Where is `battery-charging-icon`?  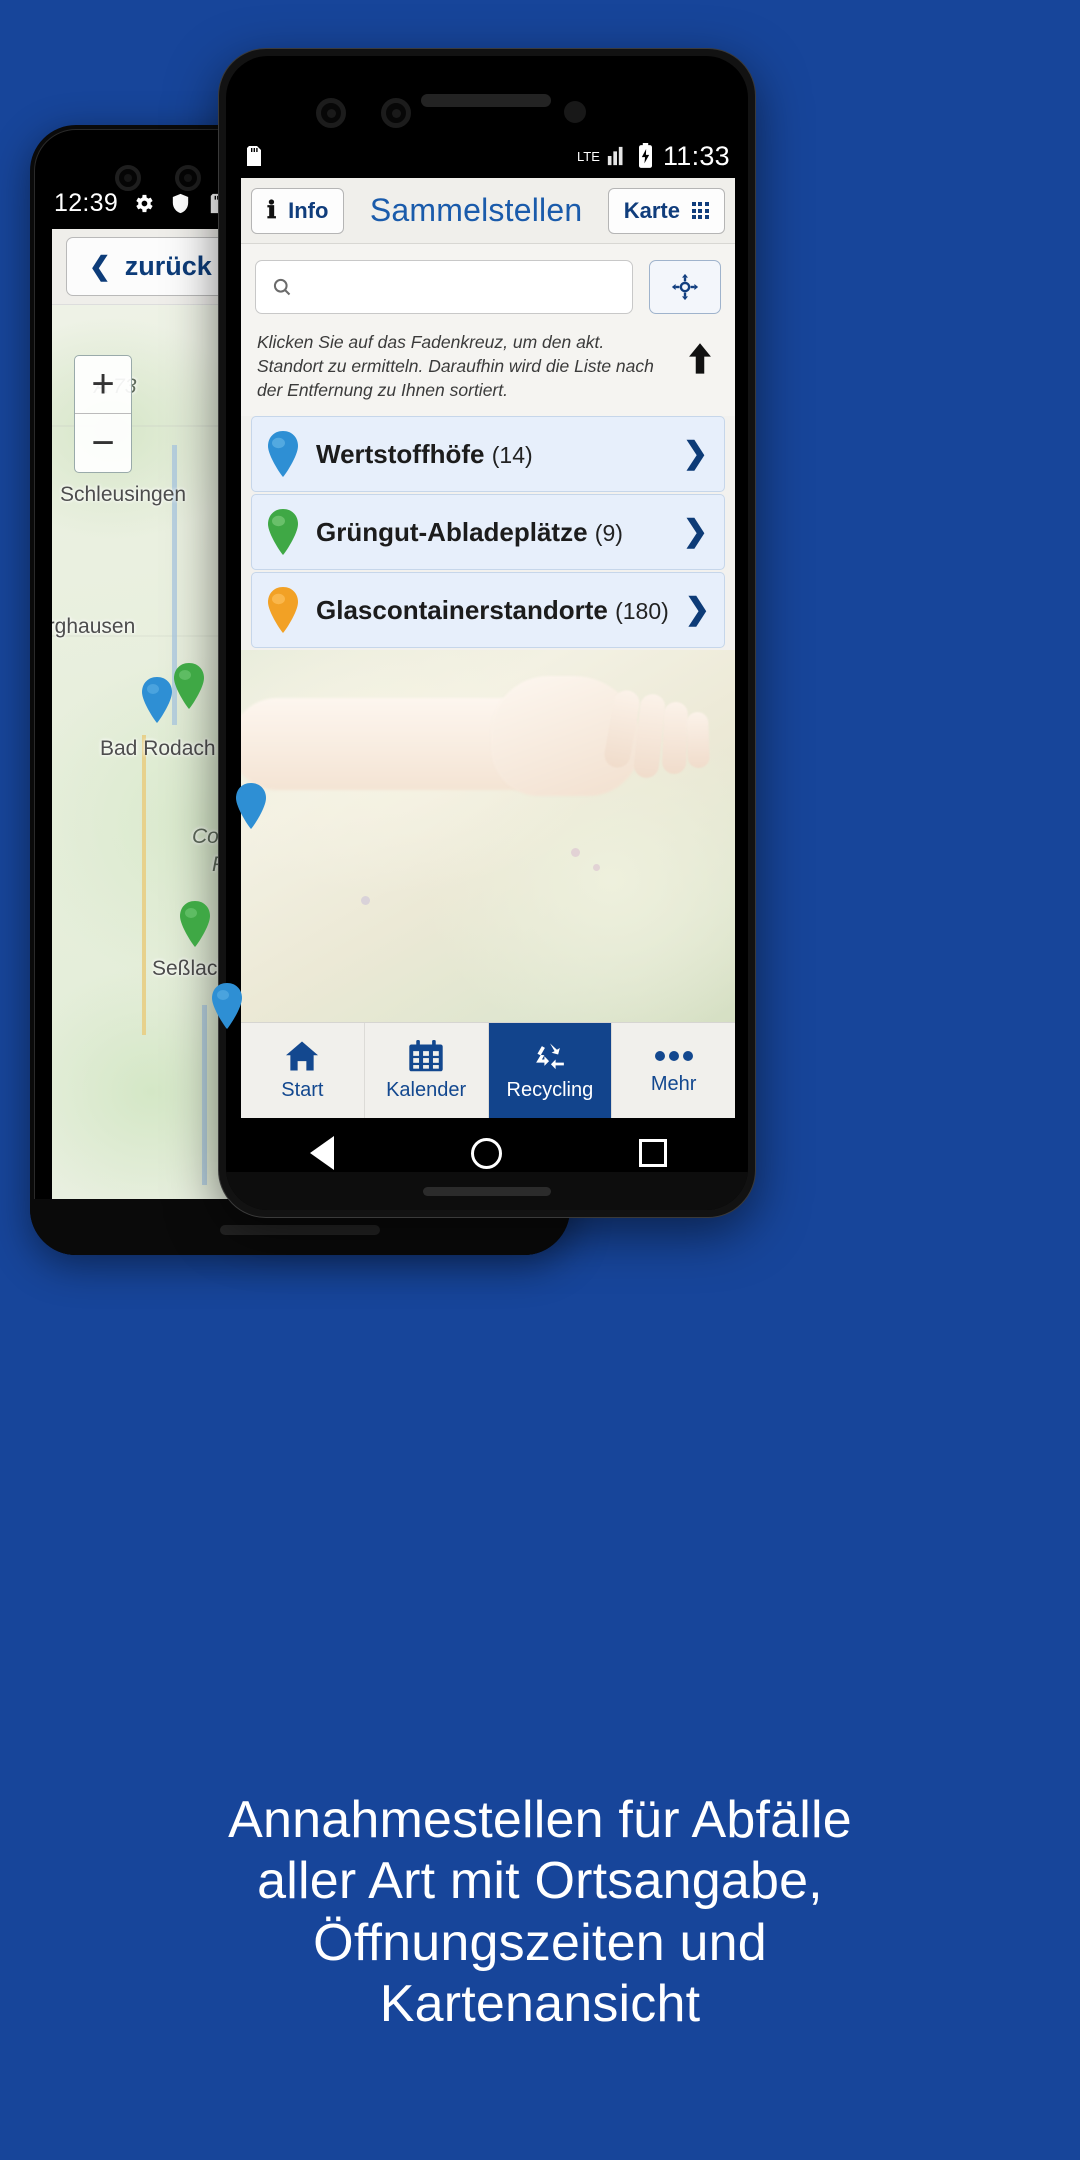 battery-charging-icon is located at coordinates (645, 155).